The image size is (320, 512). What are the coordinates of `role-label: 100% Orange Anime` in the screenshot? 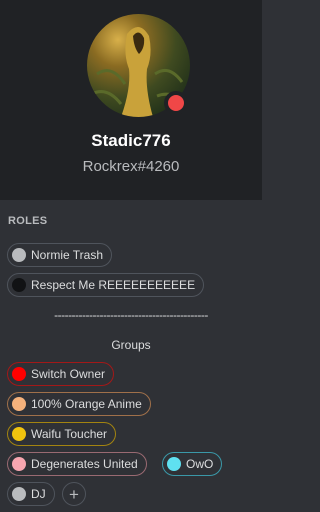 It's located at (86, 404).